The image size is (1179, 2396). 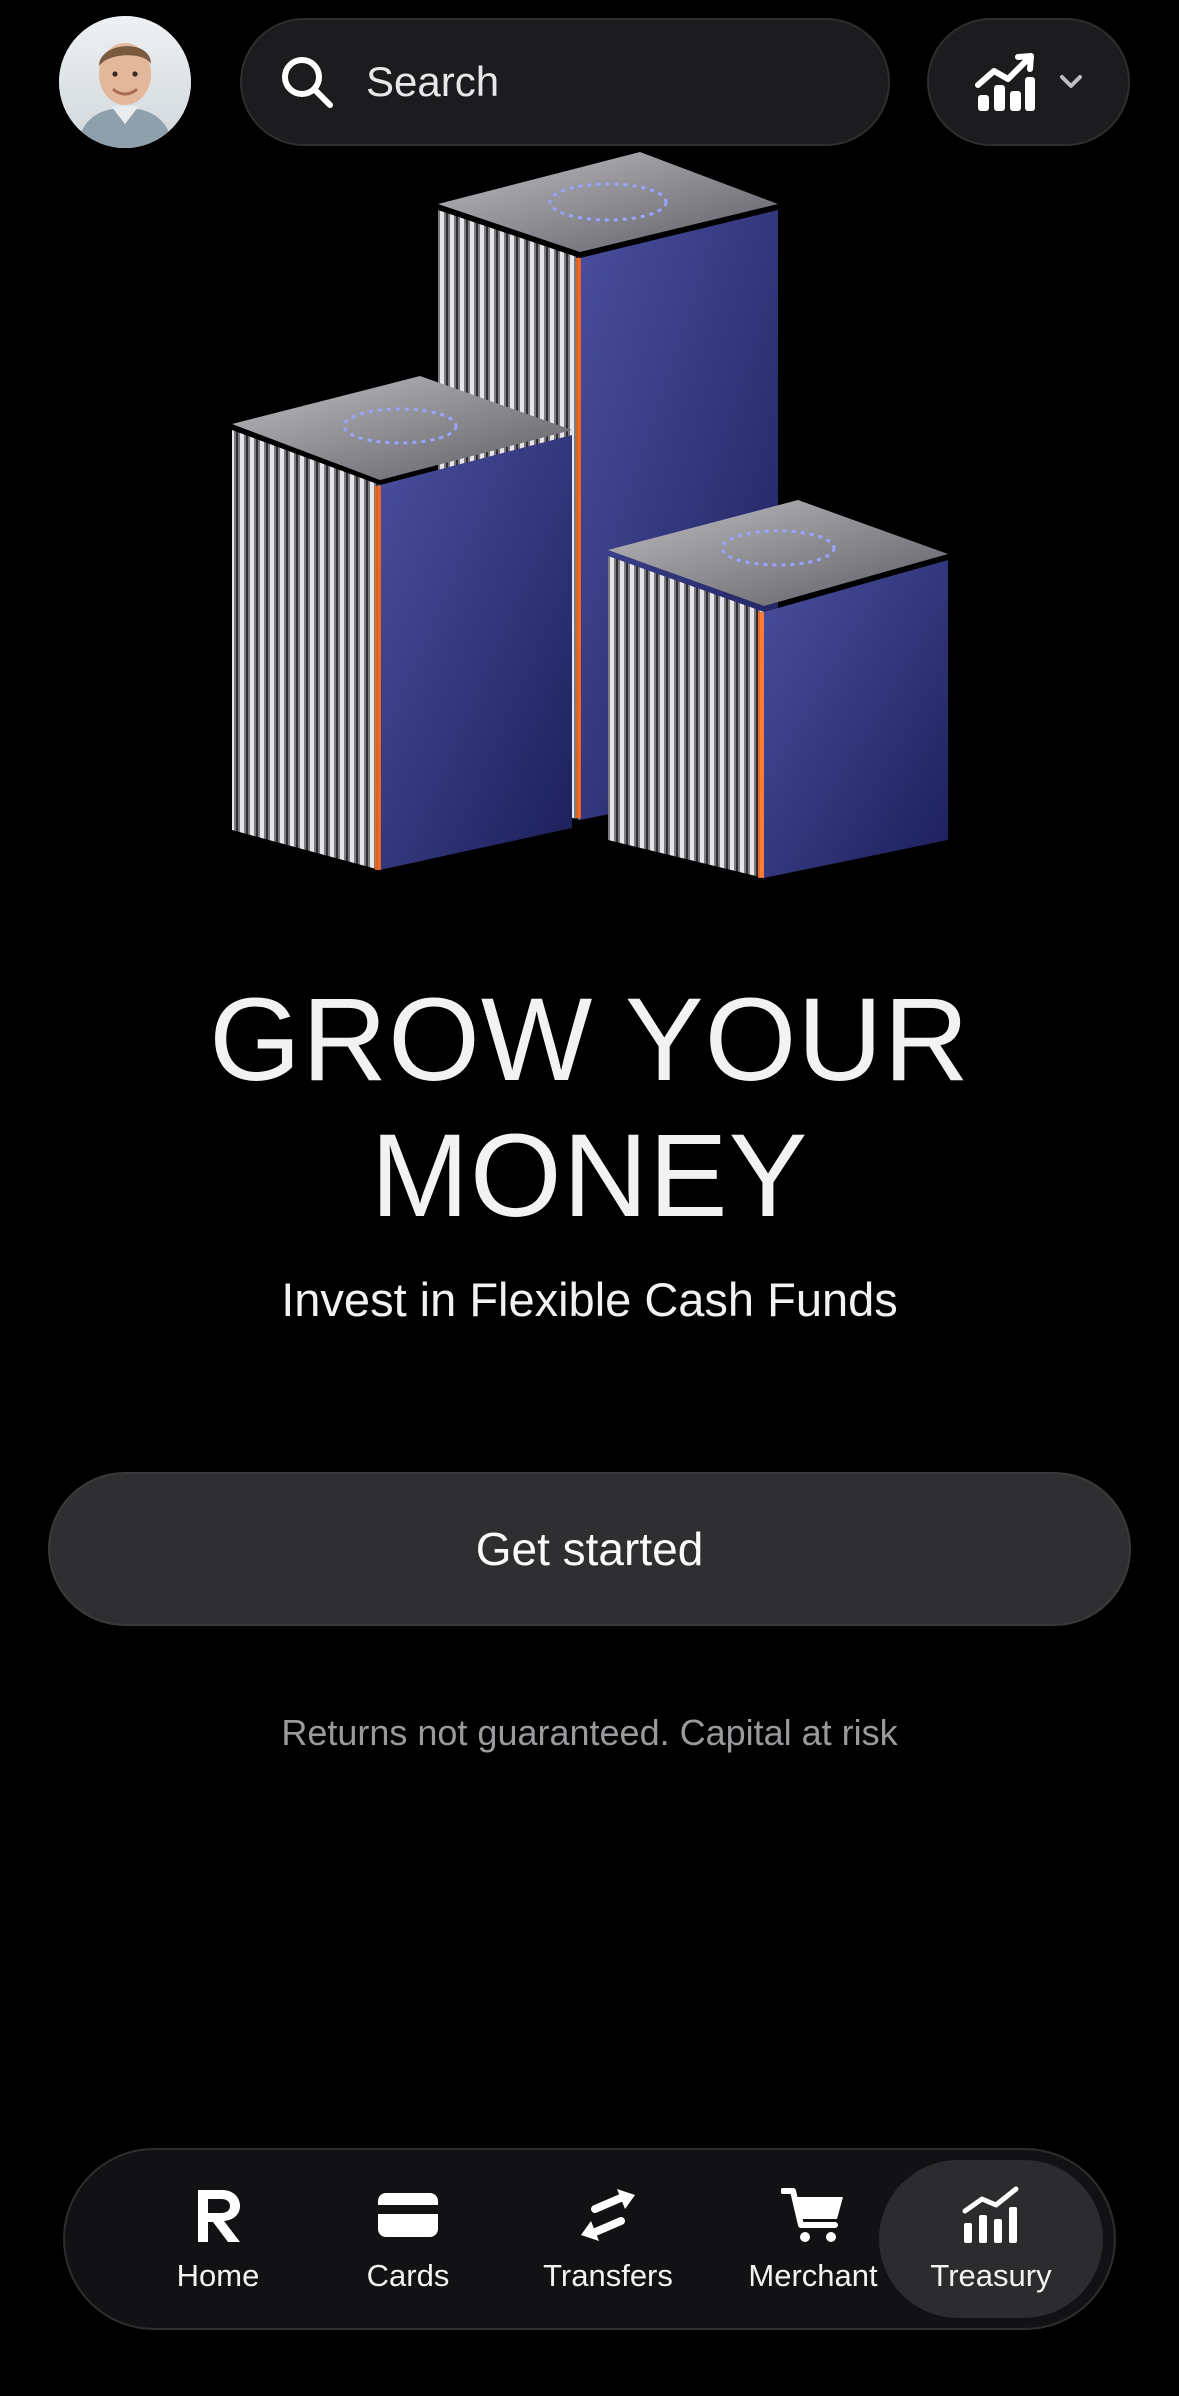 I want to click on nav-item-cards: Cards, so click(x=408, y=2239).